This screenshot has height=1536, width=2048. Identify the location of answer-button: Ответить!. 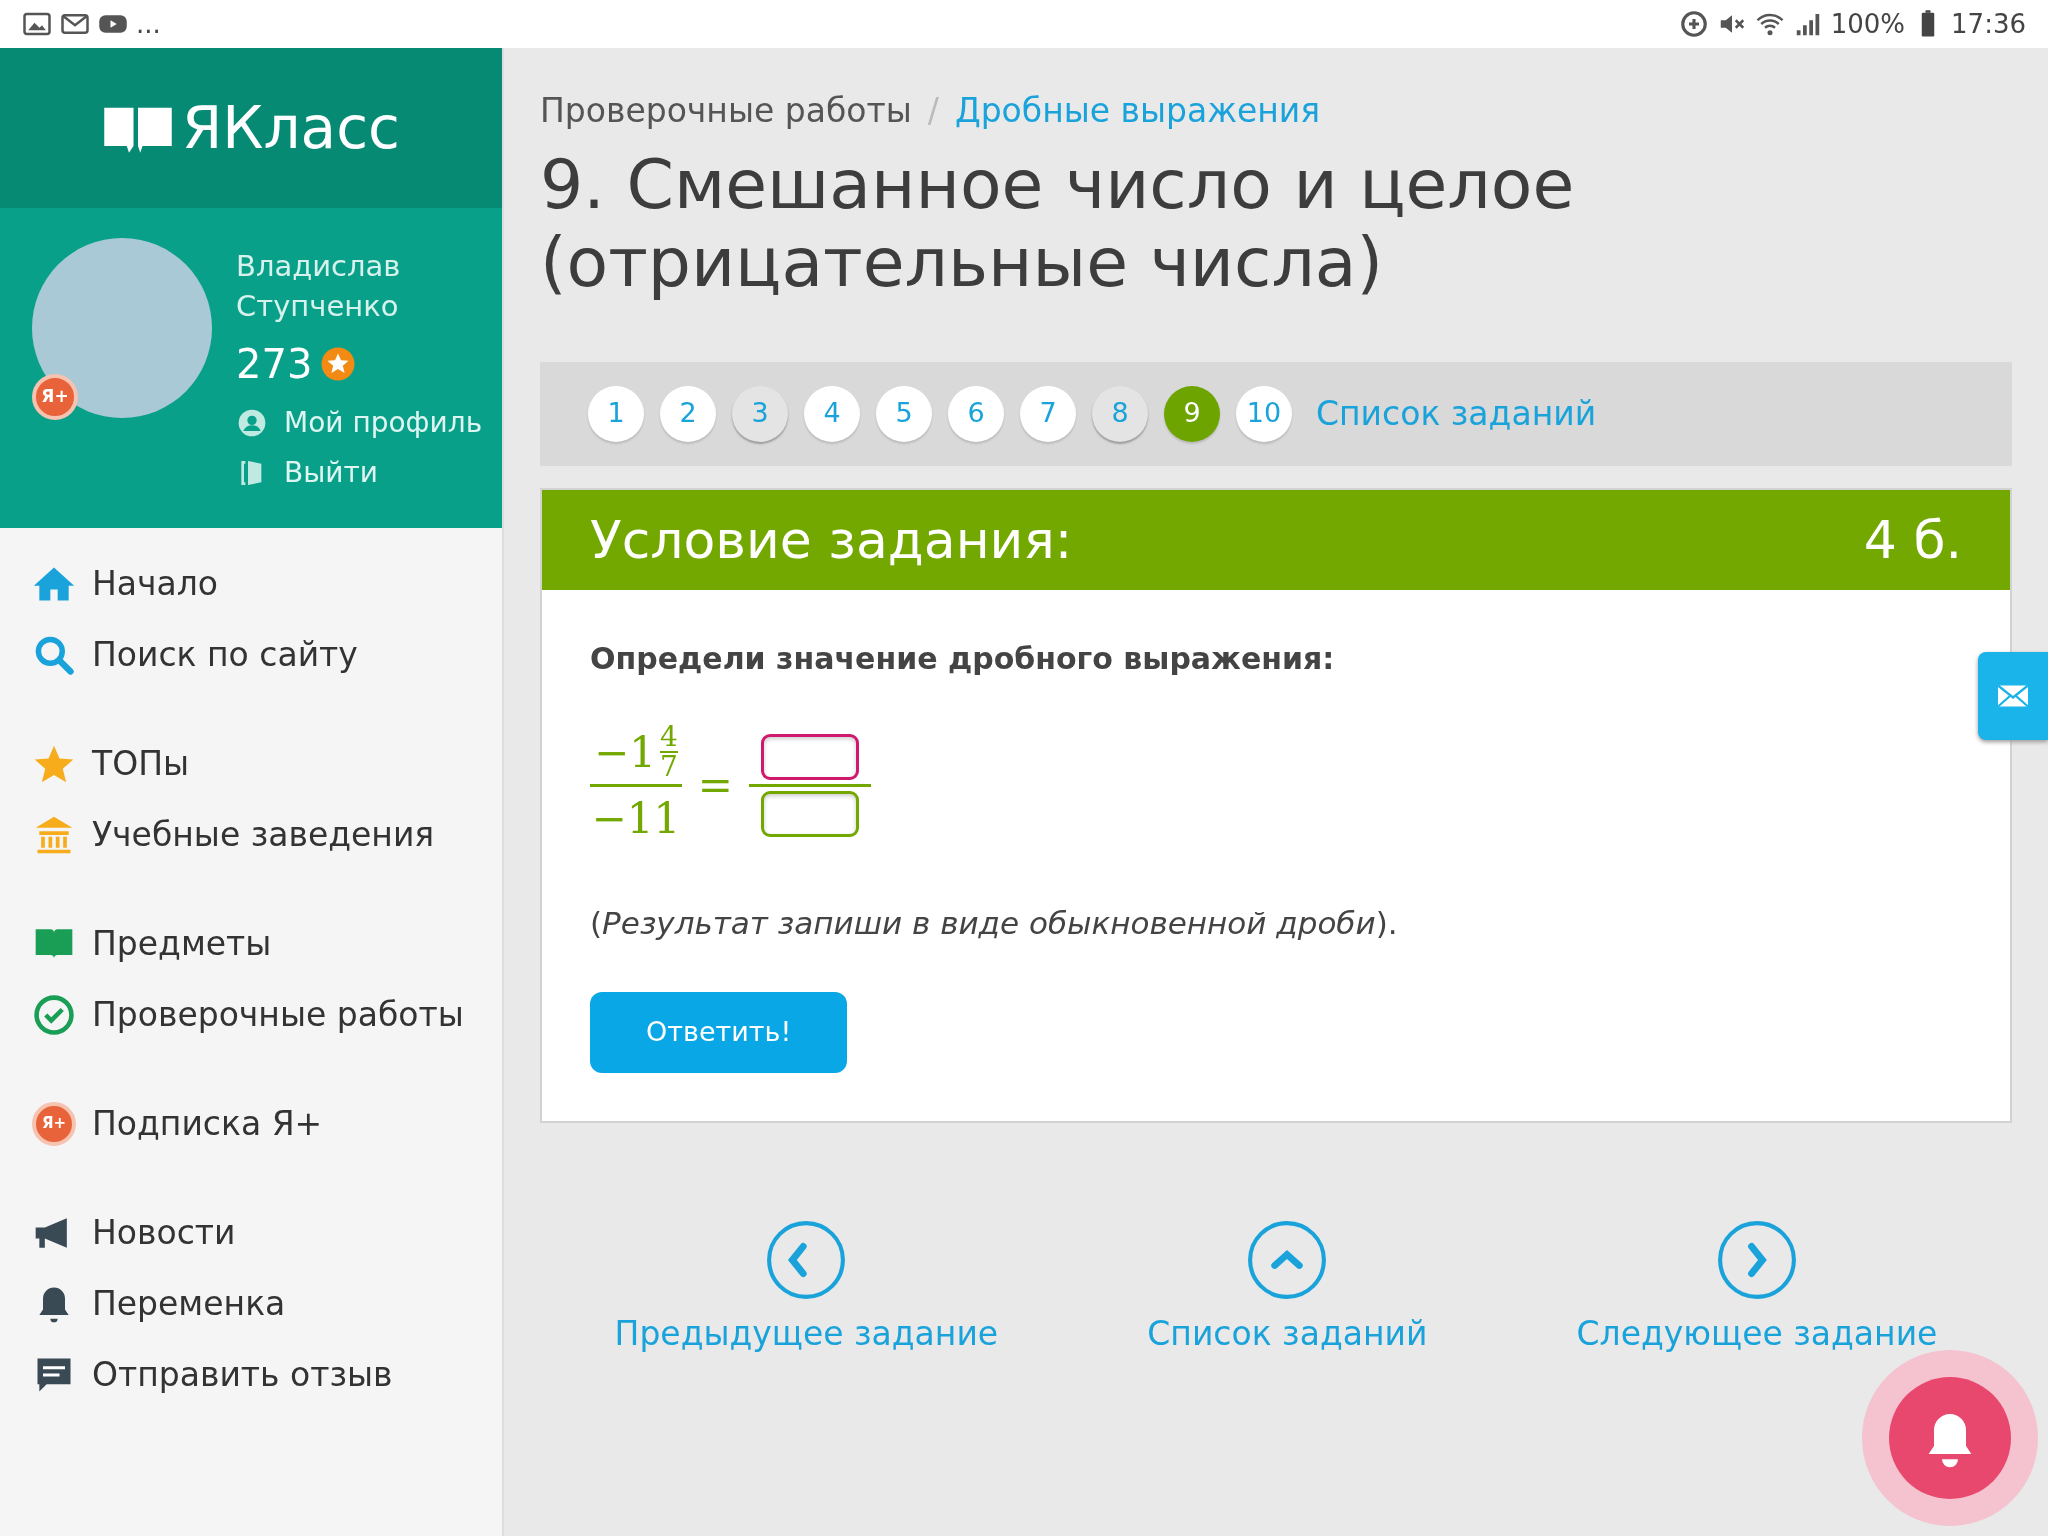
(719, 1032).